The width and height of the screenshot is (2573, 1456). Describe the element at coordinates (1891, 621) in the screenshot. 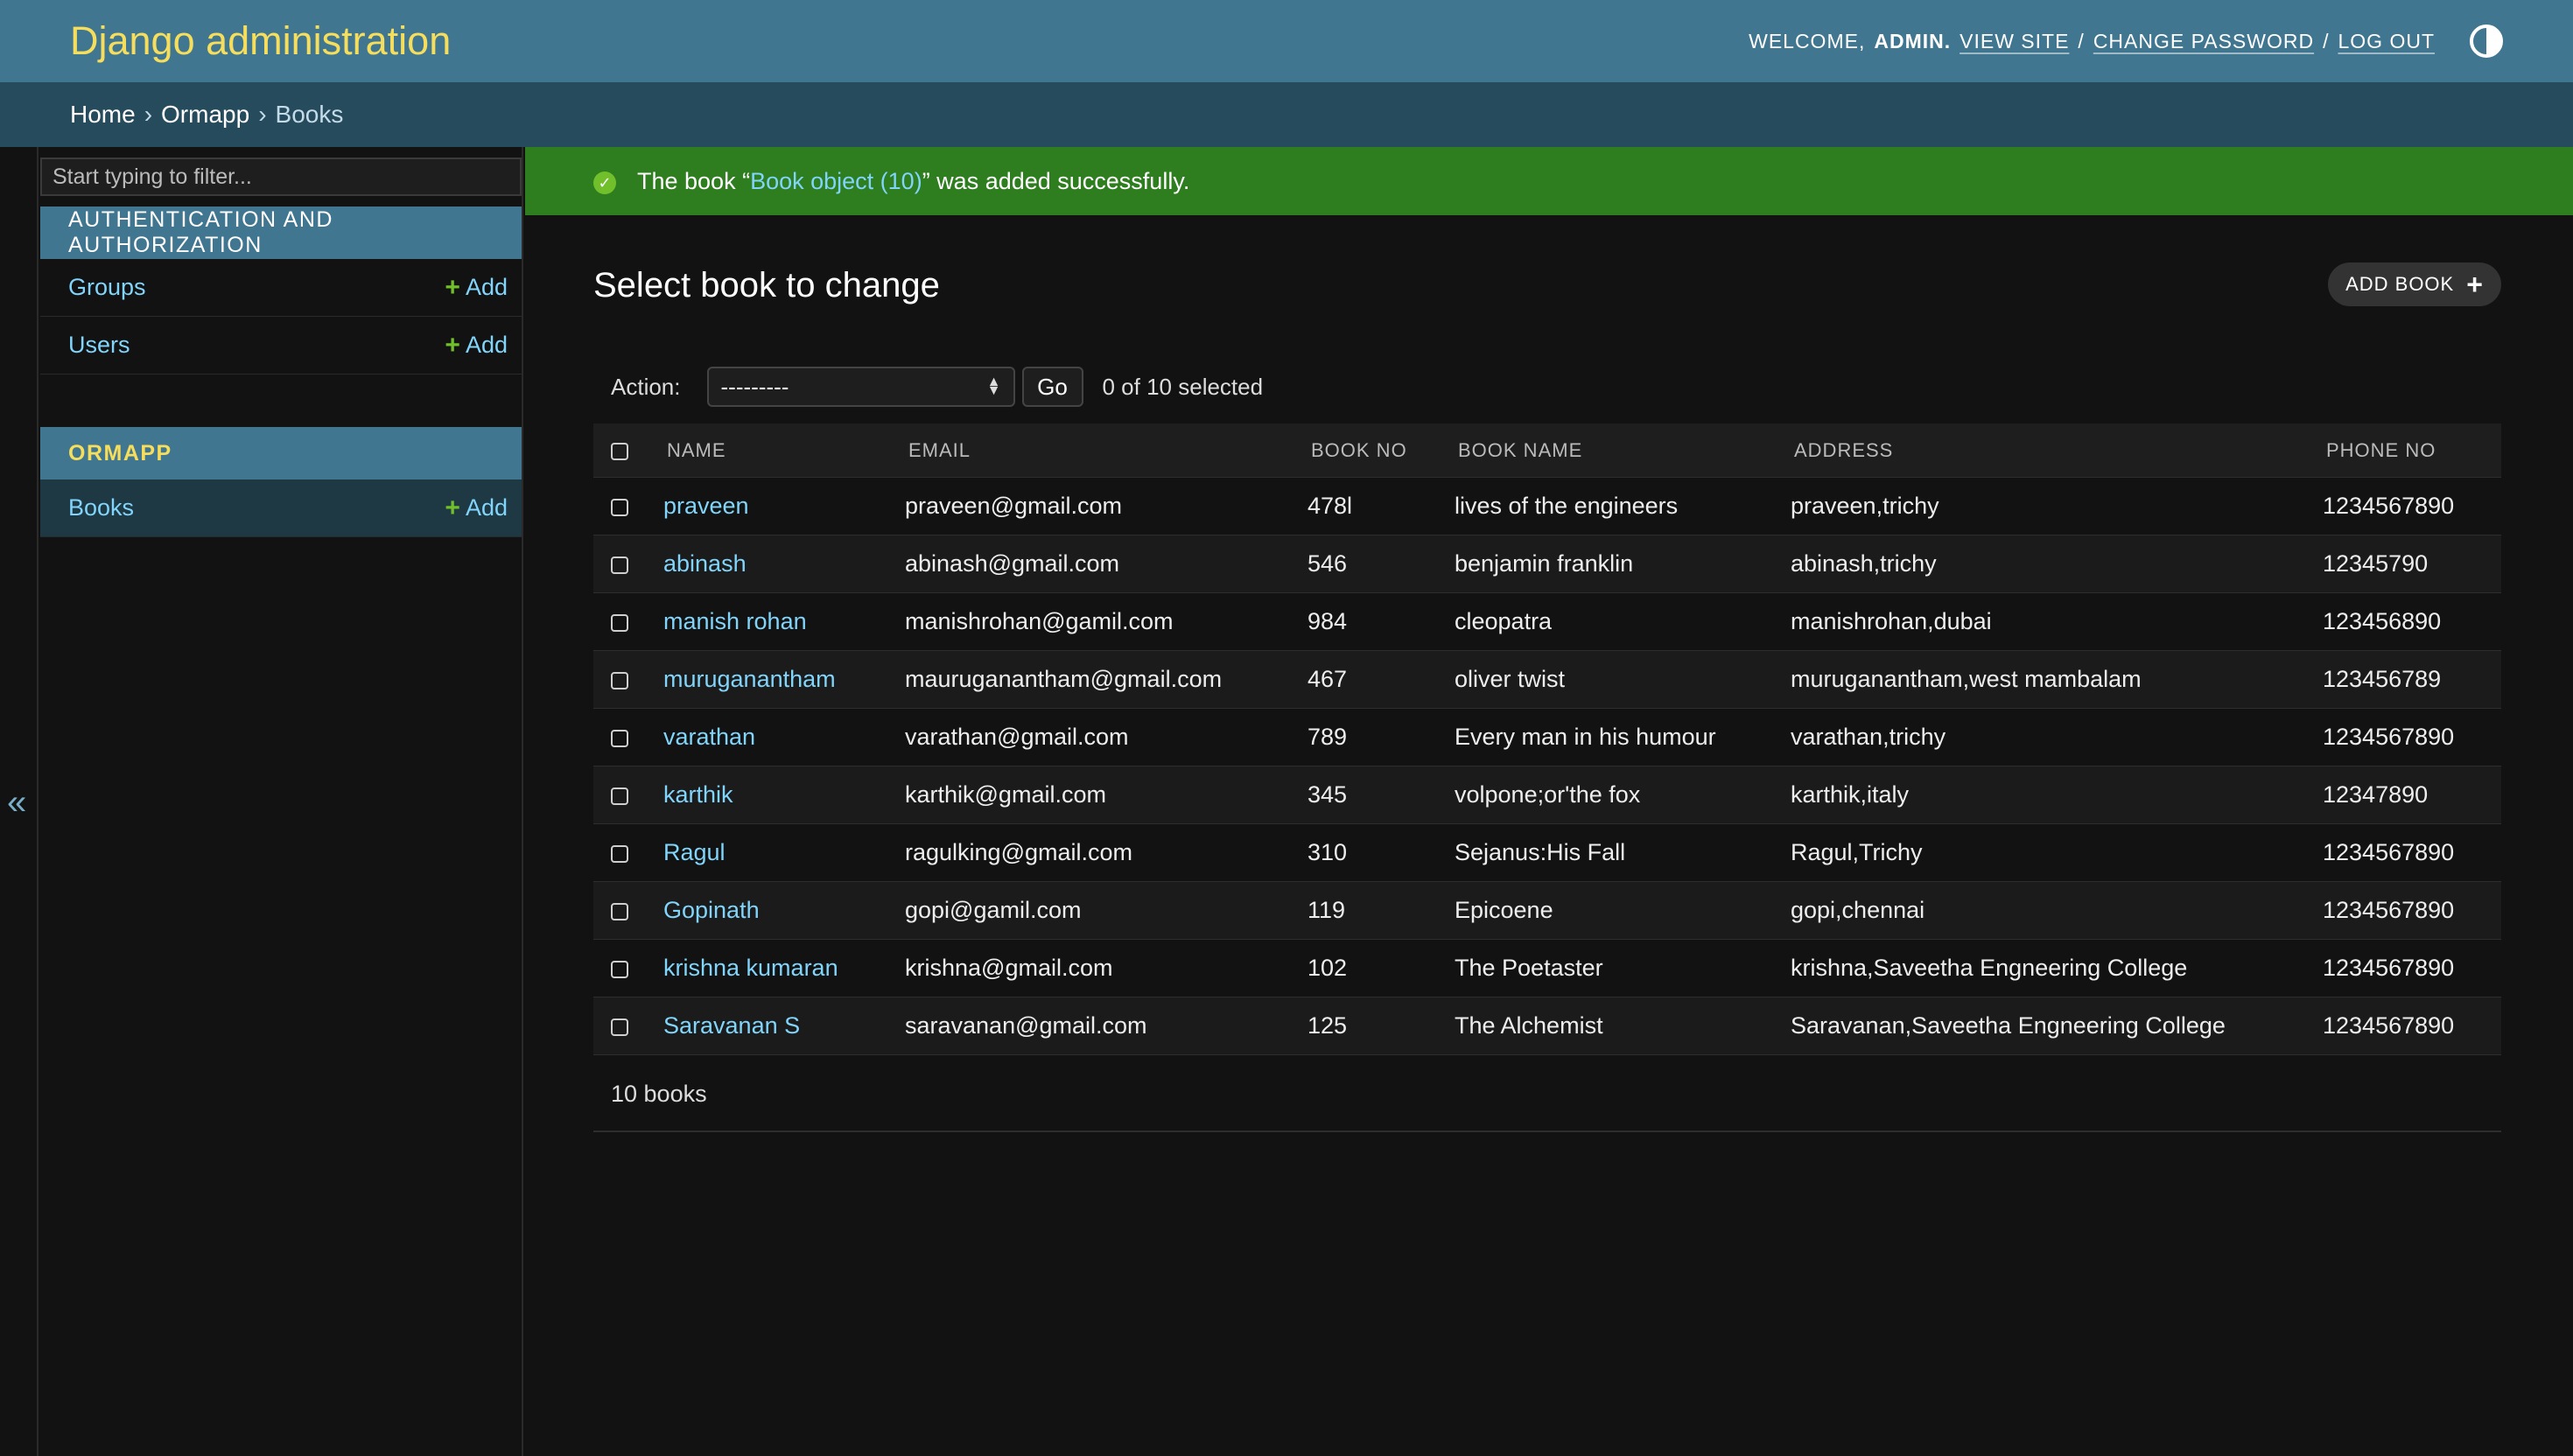

I see `cell-address: manishrohan,dubai` at that location.